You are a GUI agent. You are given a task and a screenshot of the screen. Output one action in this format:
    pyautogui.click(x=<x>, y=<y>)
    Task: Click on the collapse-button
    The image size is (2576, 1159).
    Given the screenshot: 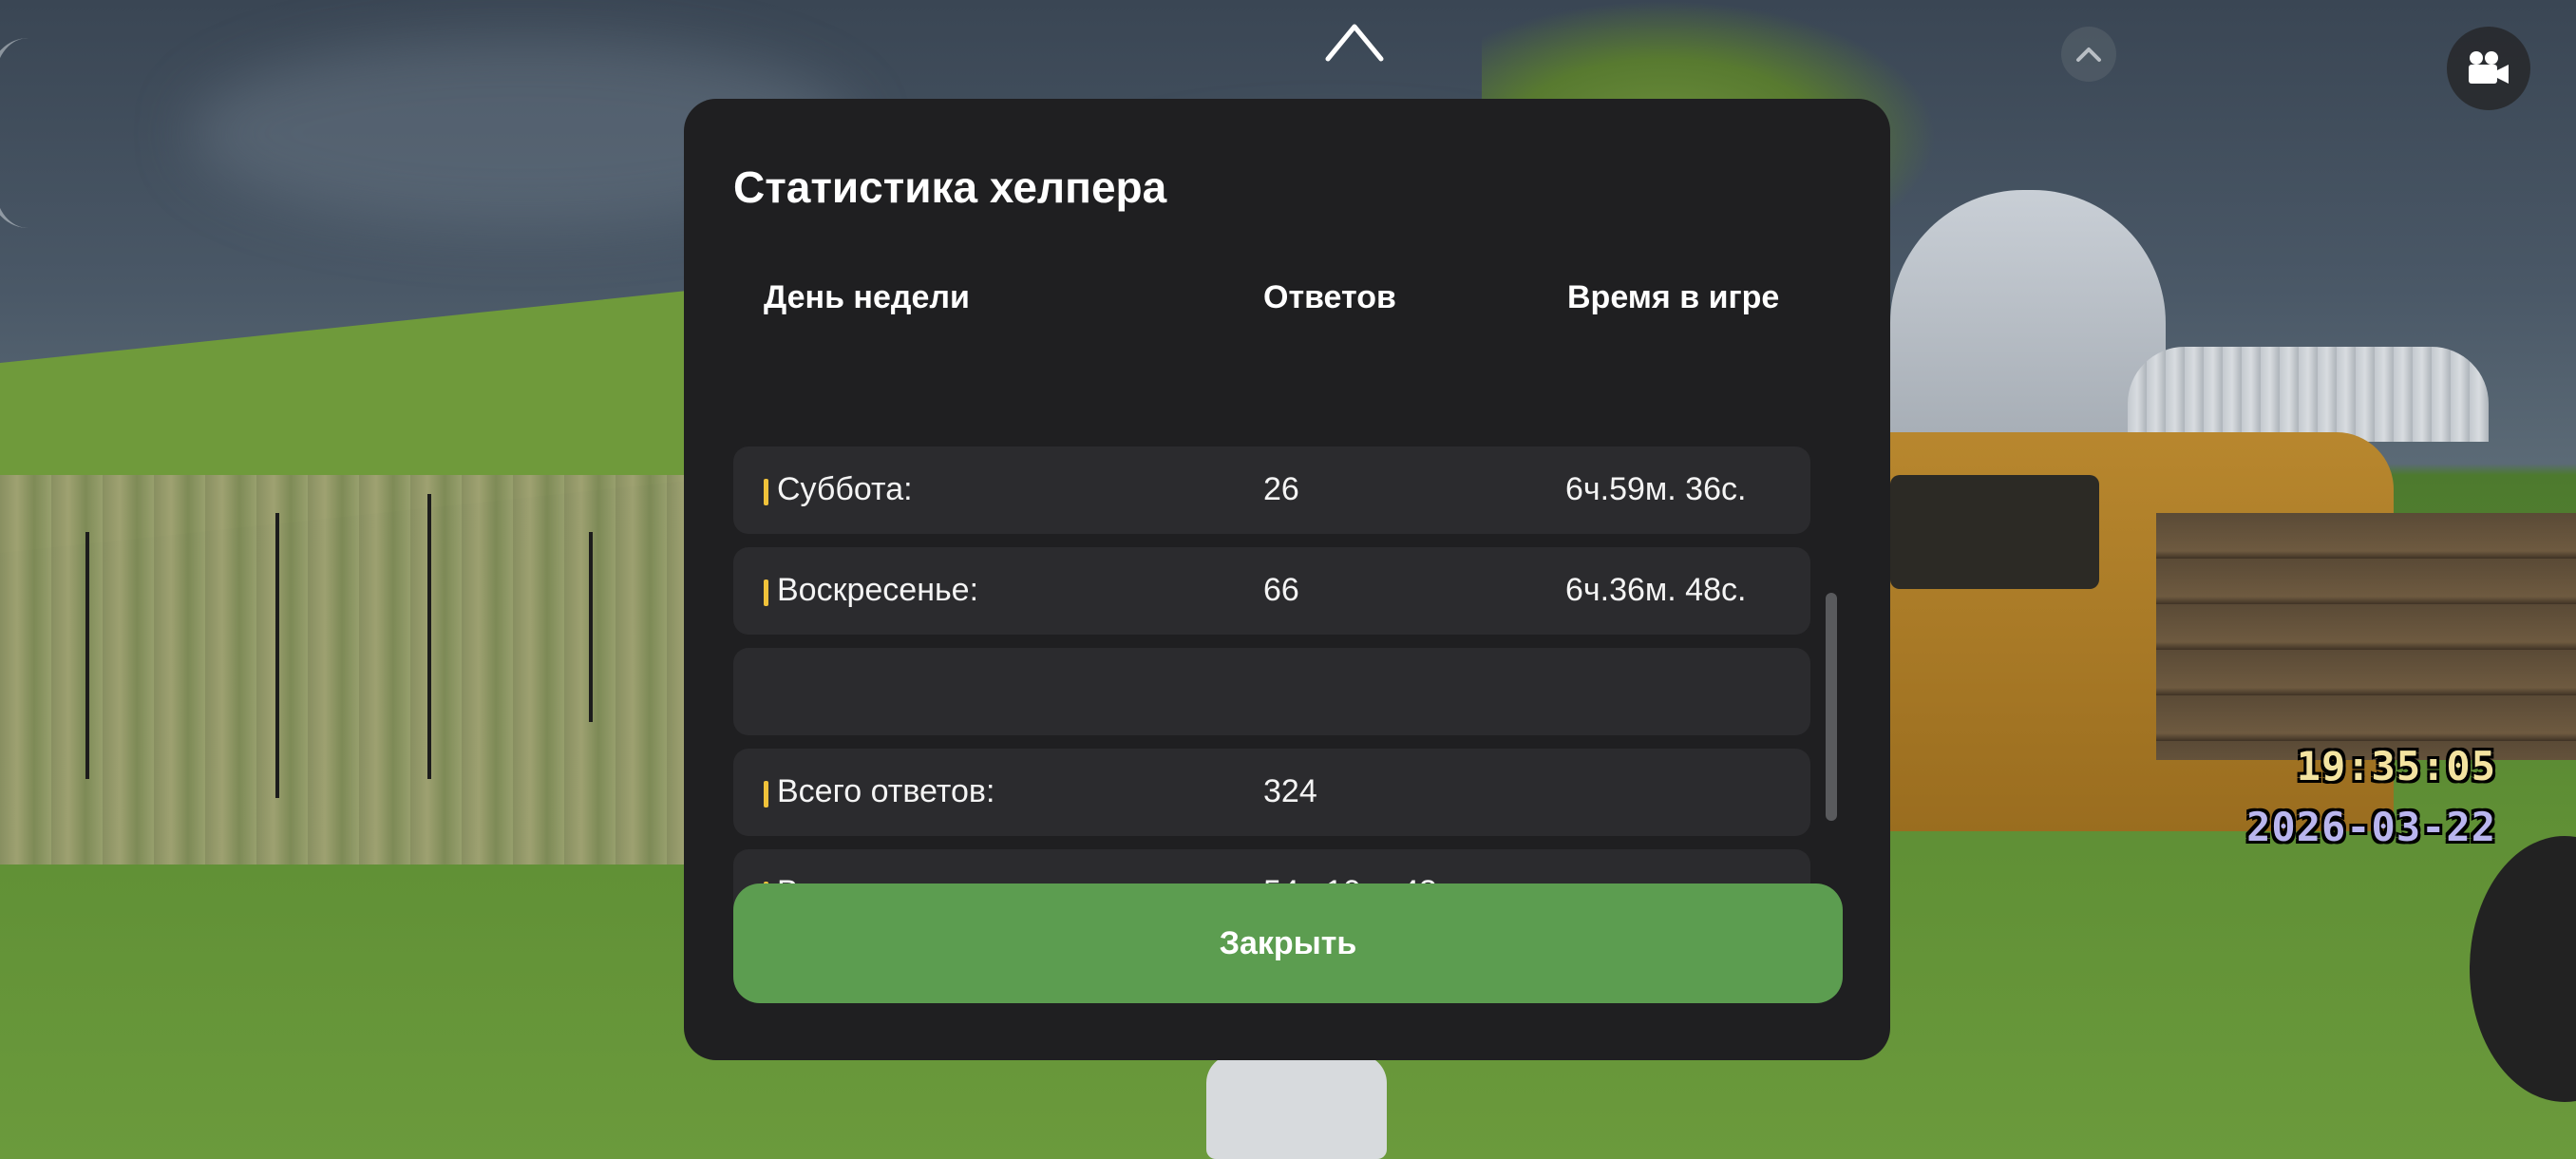 What is the action you would take?
    pyautogui.click(x=2088, y=54)
    